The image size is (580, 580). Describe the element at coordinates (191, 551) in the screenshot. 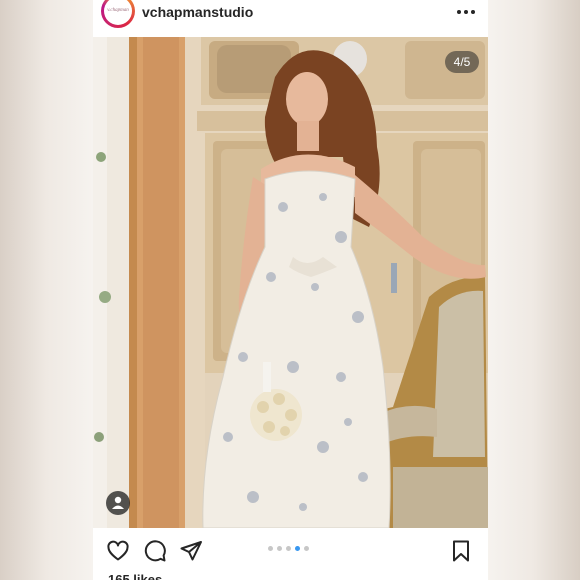

I see `share-icon` at that location.